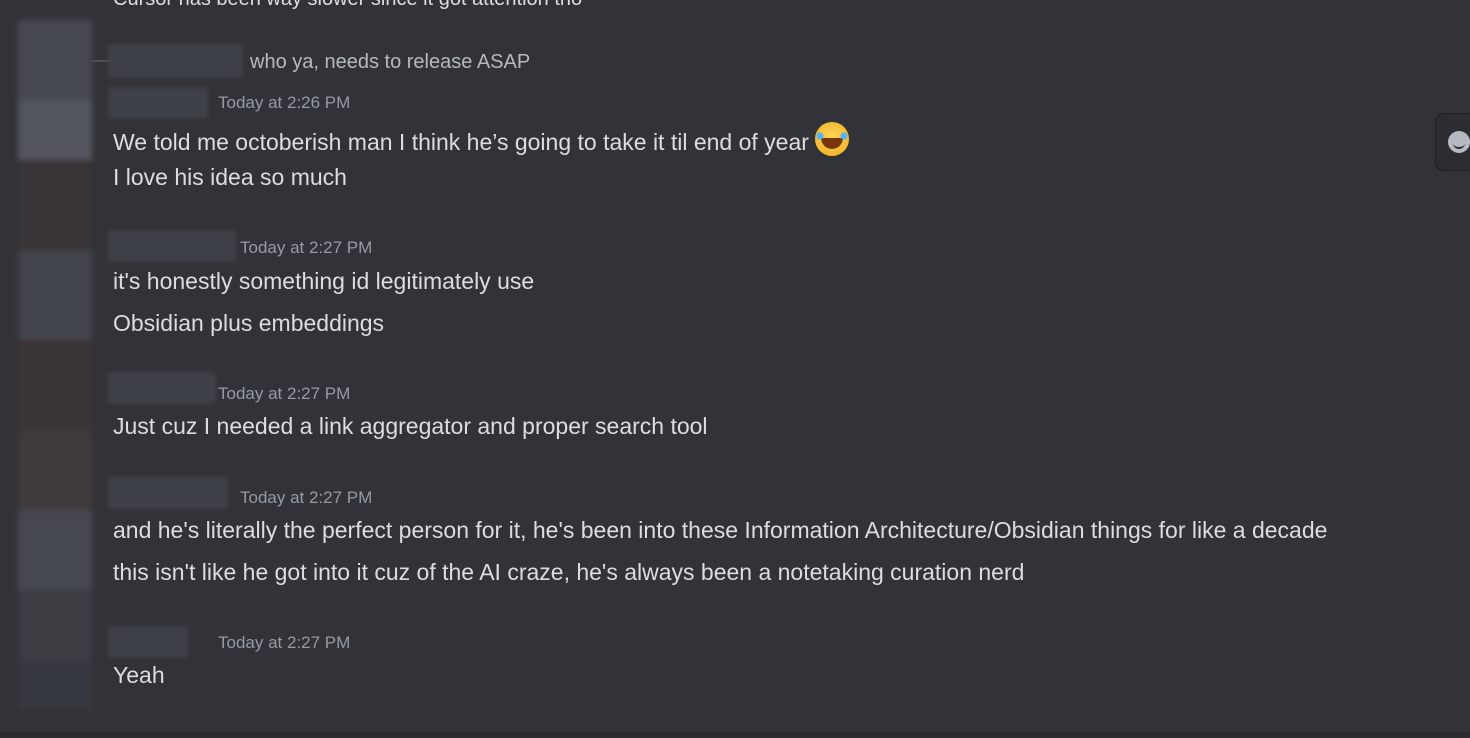 The width and height of the screenshot is (1470, 738). I want to click on message-line: Yeah, so click(139, 675).